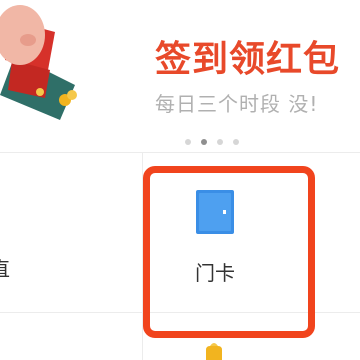 The height and width of the screenshot is (360, 360). What do you see at coordinates (180, 152) in the screenshot?
I see `grid-top-divider` at bounding box center [180, 152].